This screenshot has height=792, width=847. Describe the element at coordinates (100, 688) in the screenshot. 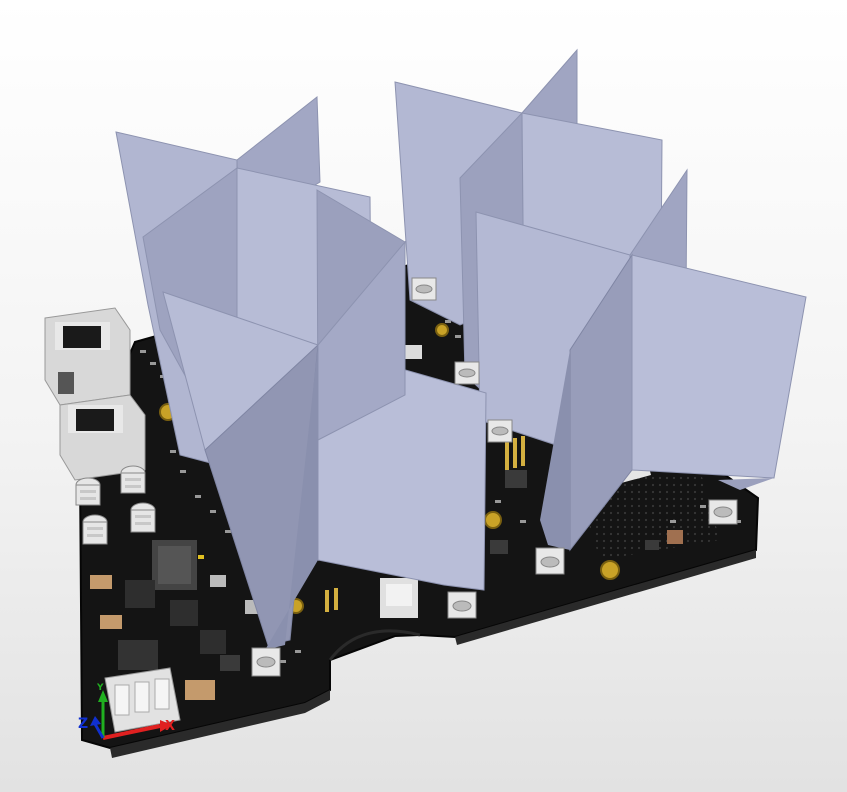

I see `y-axis-label: Y` at that location.